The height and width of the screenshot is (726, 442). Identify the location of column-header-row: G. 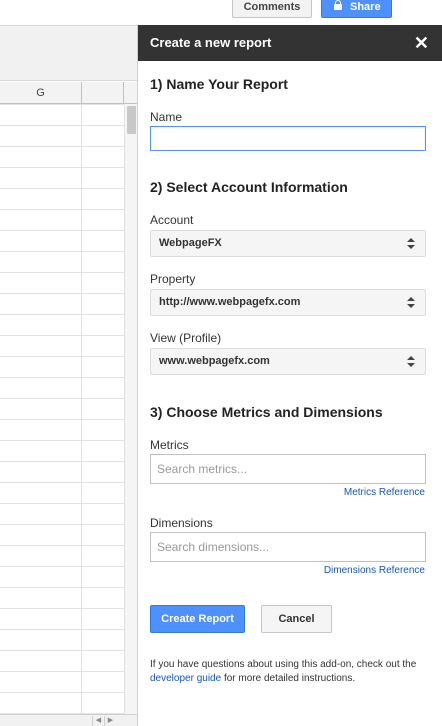
(68, 93).